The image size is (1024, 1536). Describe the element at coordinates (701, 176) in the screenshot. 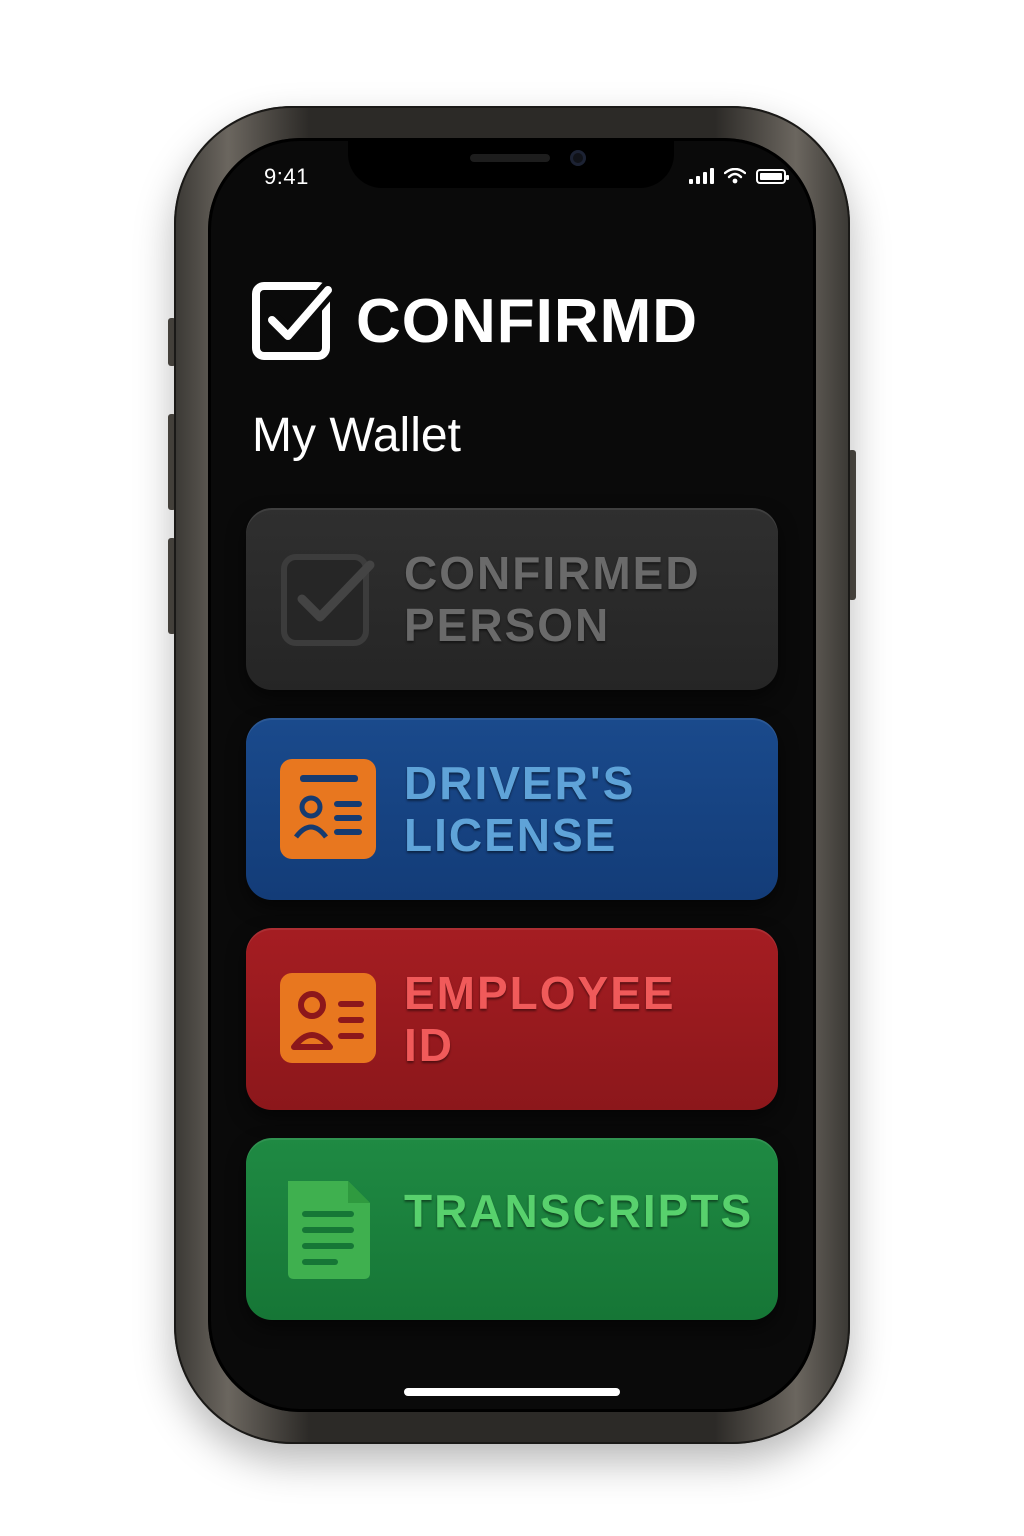

I see `signal-icon` at that location.